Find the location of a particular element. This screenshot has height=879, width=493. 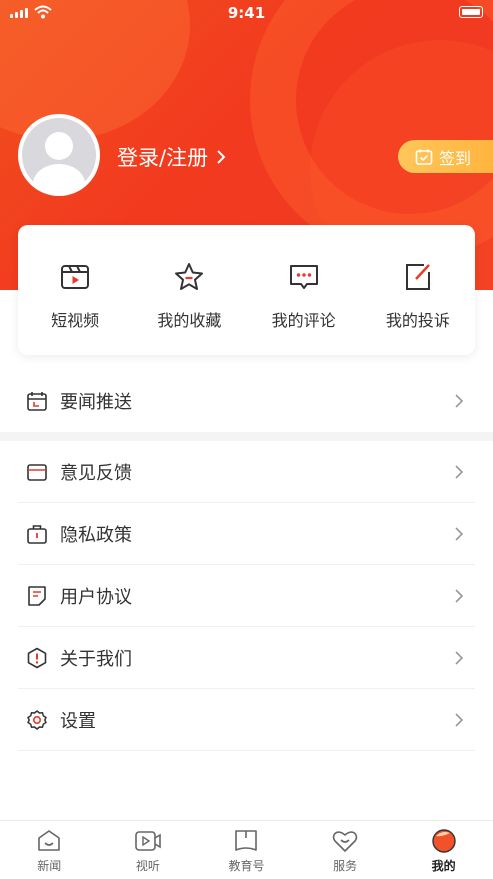

quick-label: 我的评论 is located at coordinates (303, 320).